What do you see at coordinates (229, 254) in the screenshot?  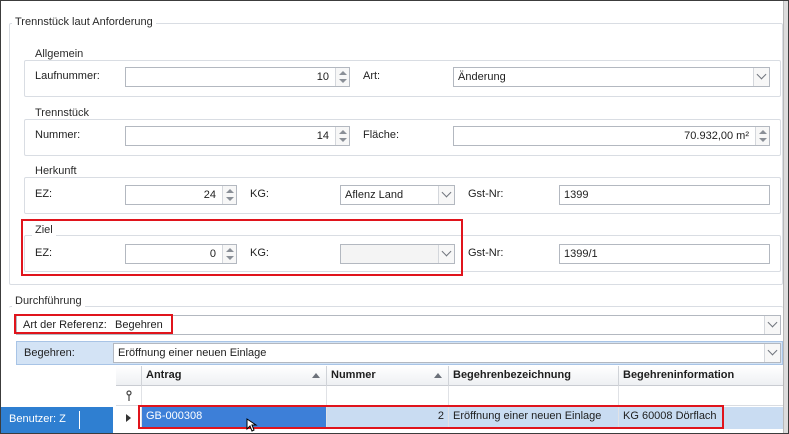 I see `ziel-ez-spinner` at bounding box center [229, 254].